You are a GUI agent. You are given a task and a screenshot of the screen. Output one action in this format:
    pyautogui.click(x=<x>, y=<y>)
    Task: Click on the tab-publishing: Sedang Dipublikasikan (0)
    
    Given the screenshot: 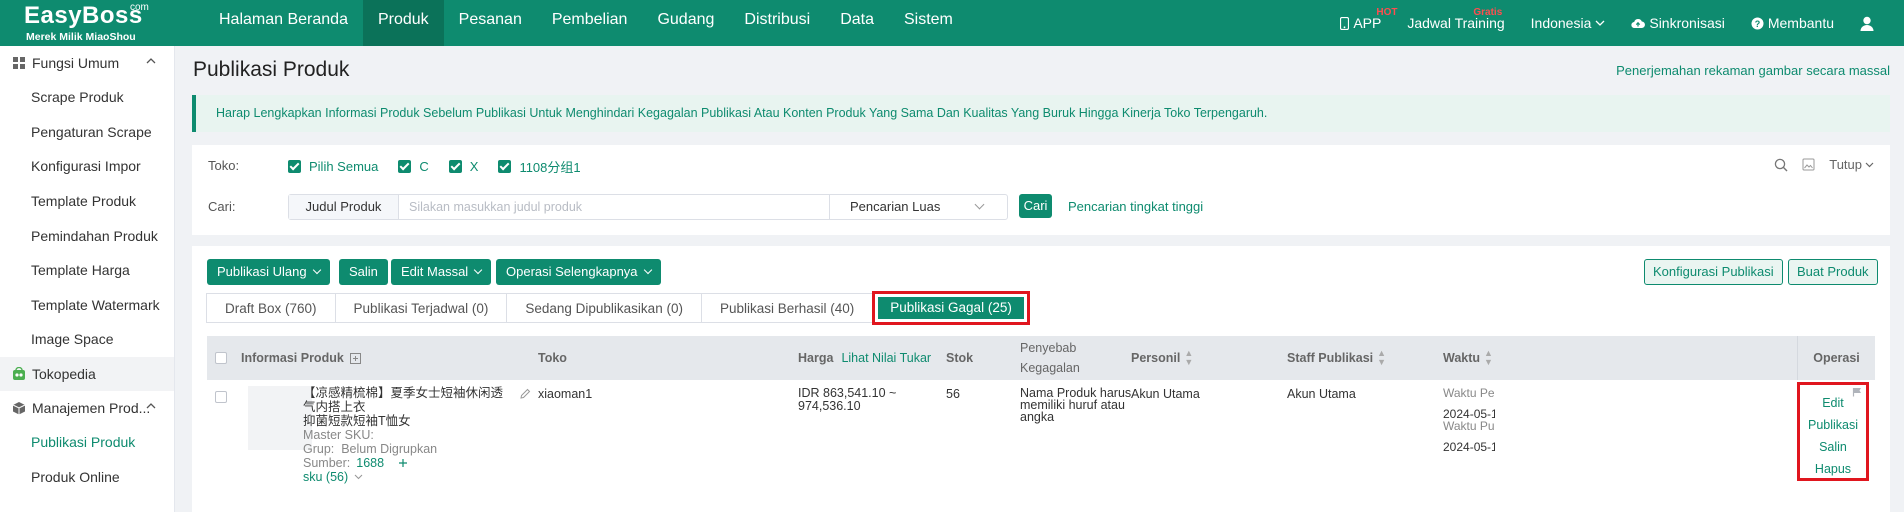 What is the action you would take?
    pyautogui.click(x=604, y=308)
    